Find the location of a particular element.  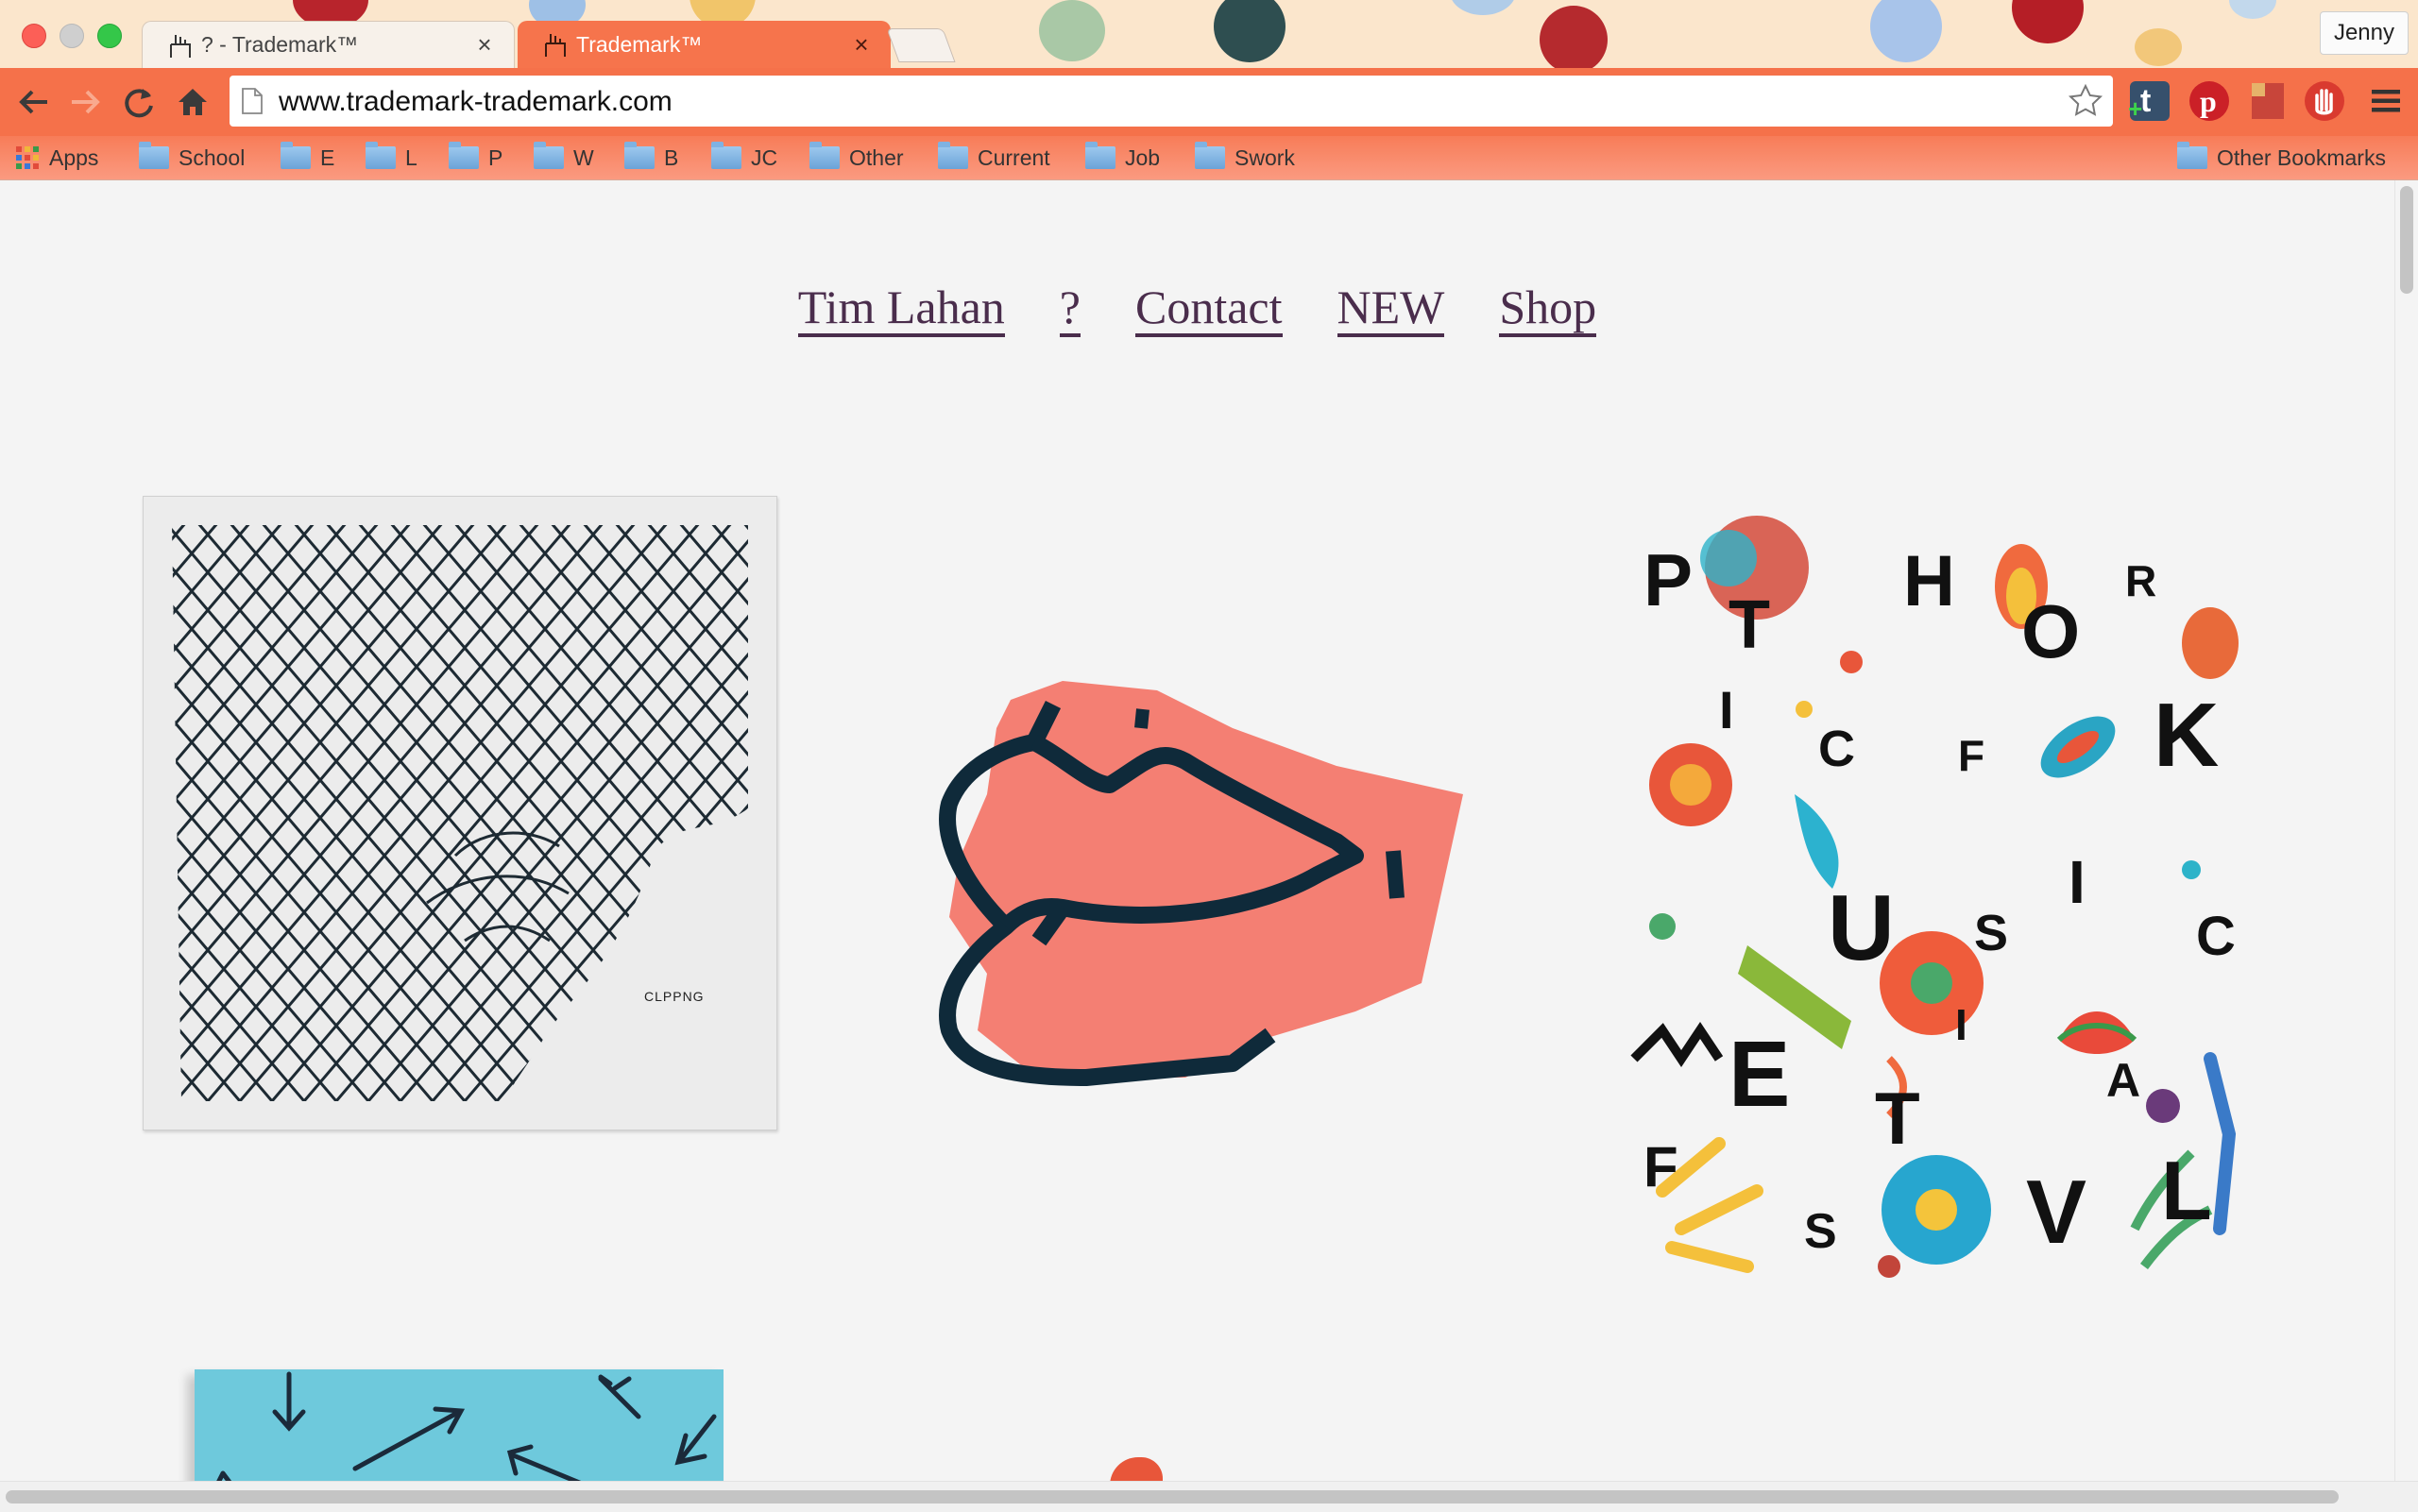

vertical-scrollbar-thumb is located at coordinates (2406, 240).